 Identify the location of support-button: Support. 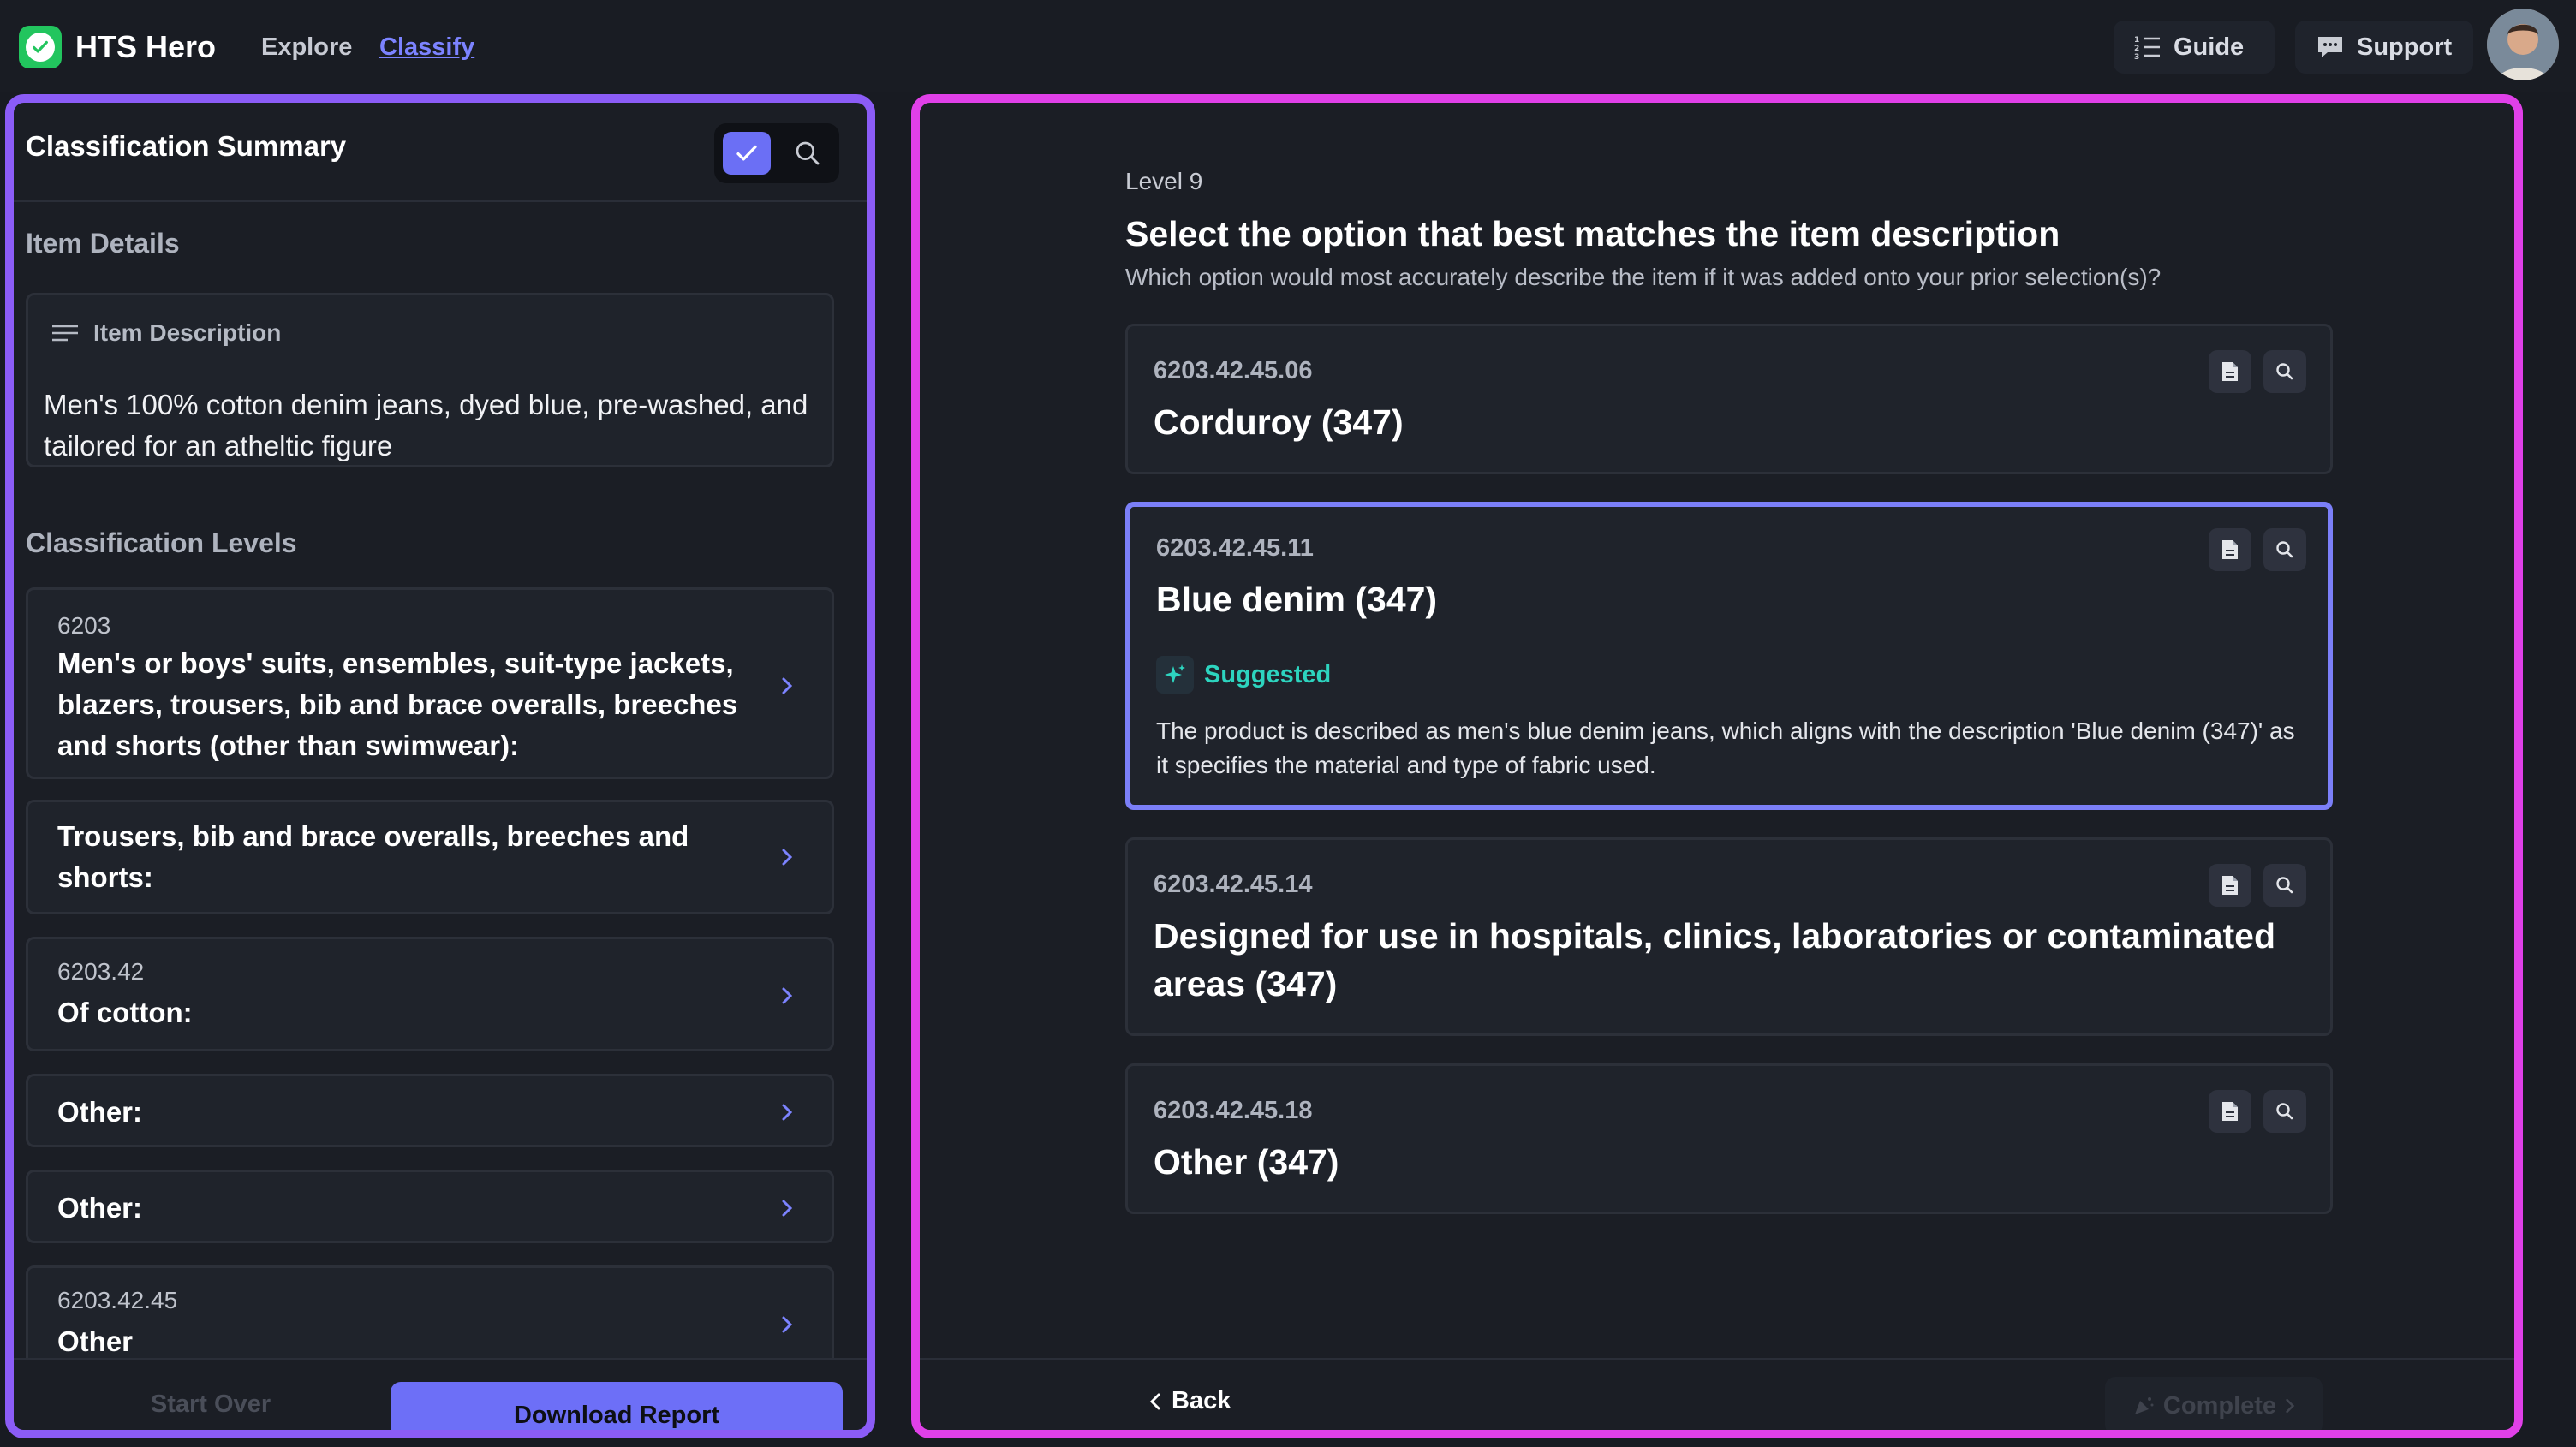
(2384, 47).